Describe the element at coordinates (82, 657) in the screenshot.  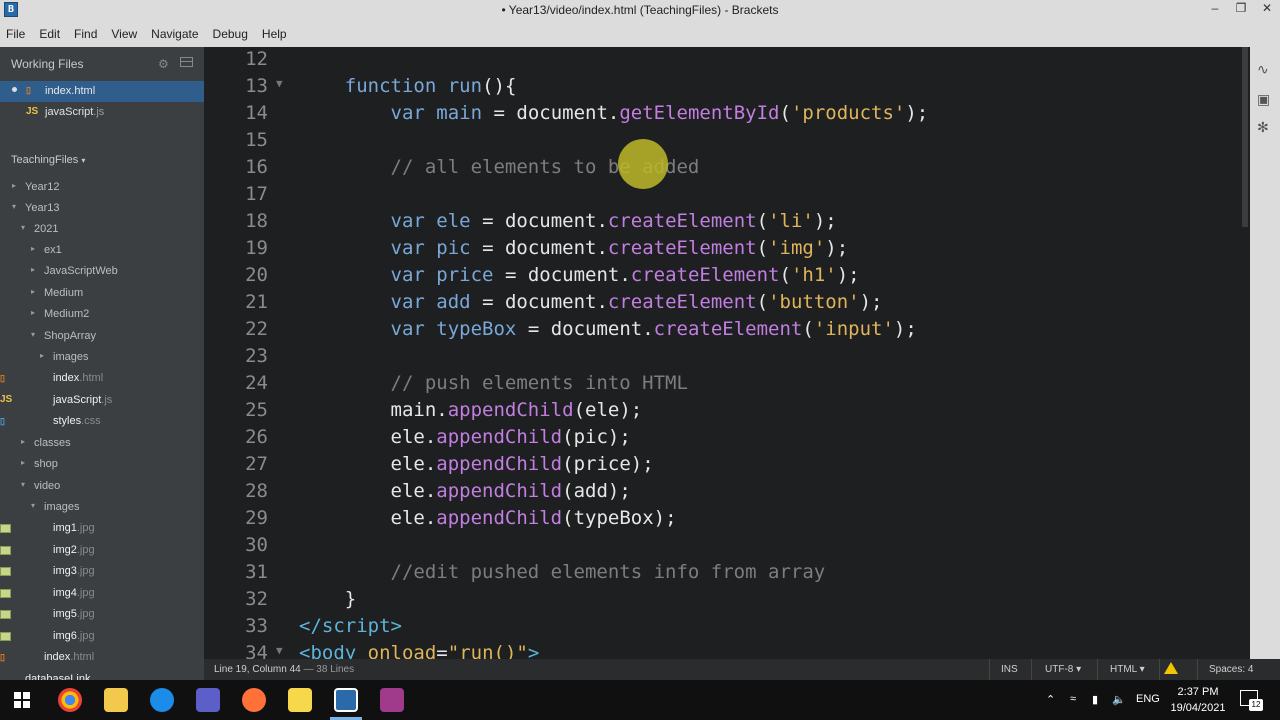
I see `tree-item-ext: .html` at that location.